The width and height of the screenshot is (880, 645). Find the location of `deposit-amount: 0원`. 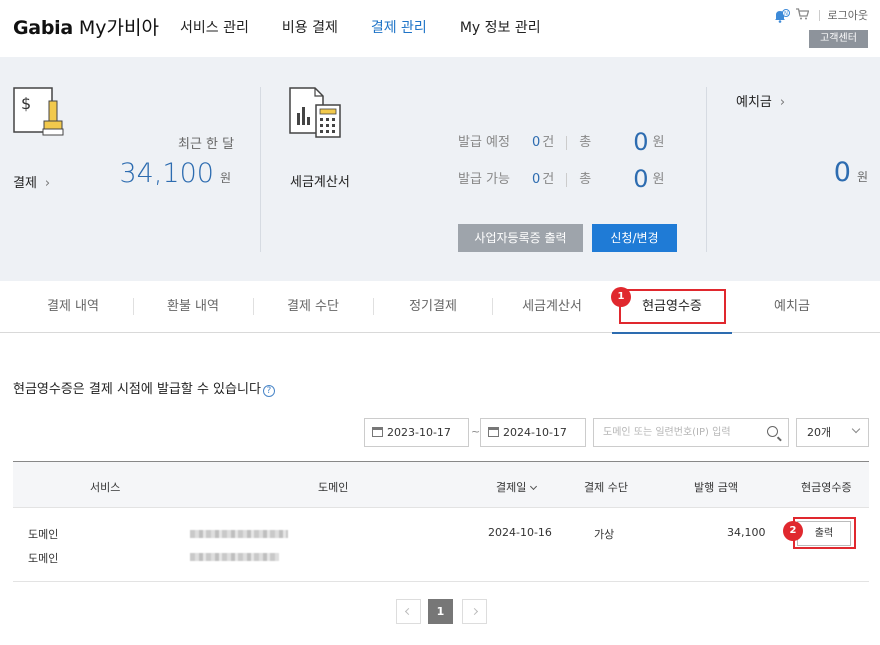

deposit-amount: 0원 is located at coordinates (851, 172).